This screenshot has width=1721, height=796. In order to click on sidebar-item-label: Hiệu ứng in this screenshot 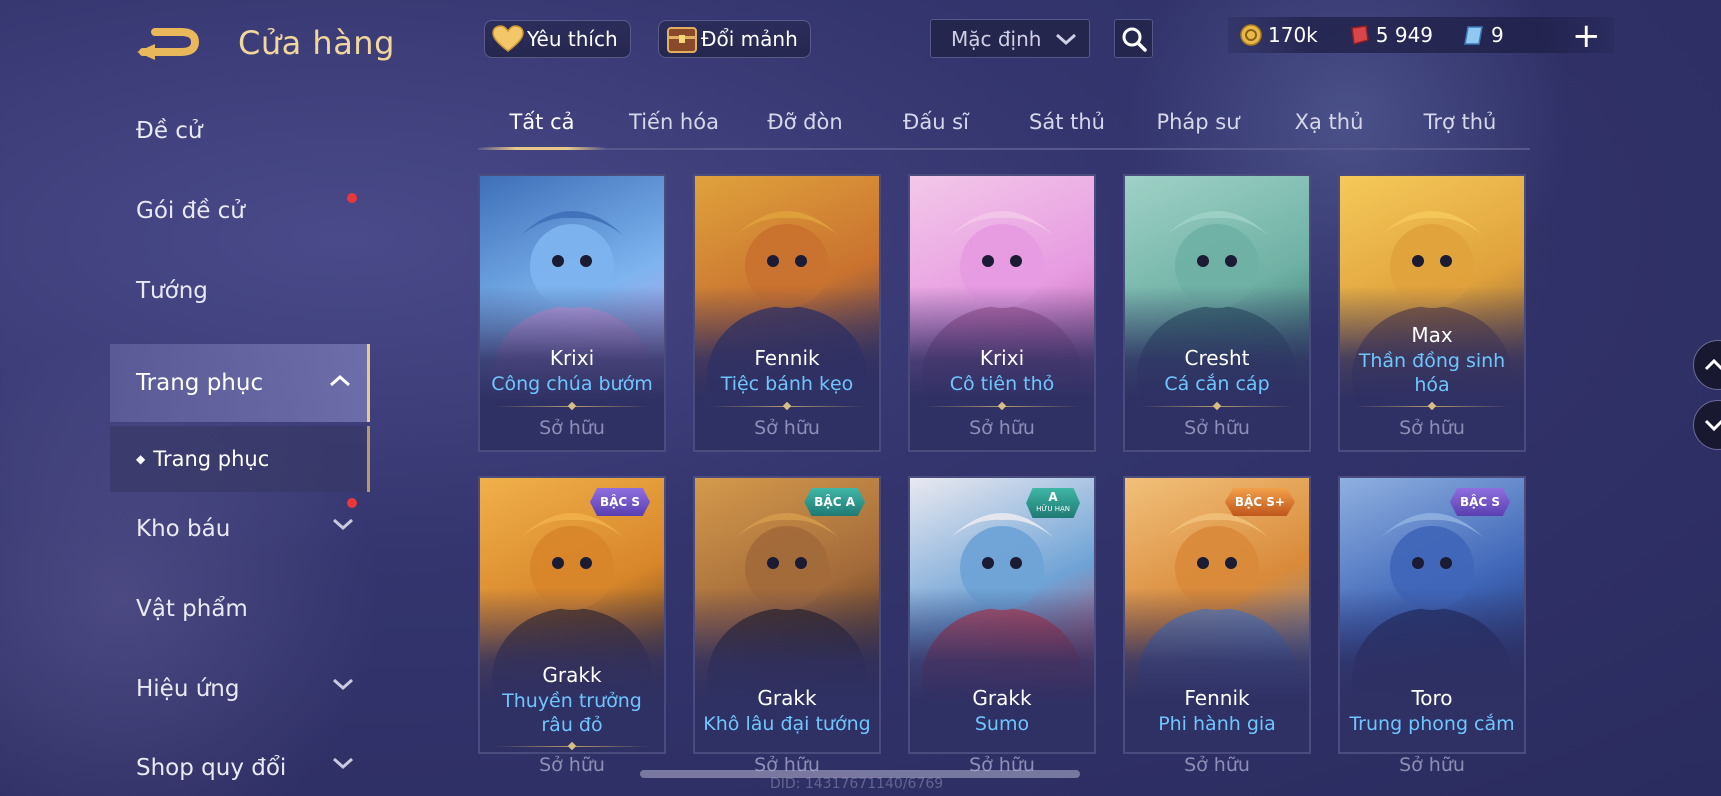, I will do `click(188, 689)`.